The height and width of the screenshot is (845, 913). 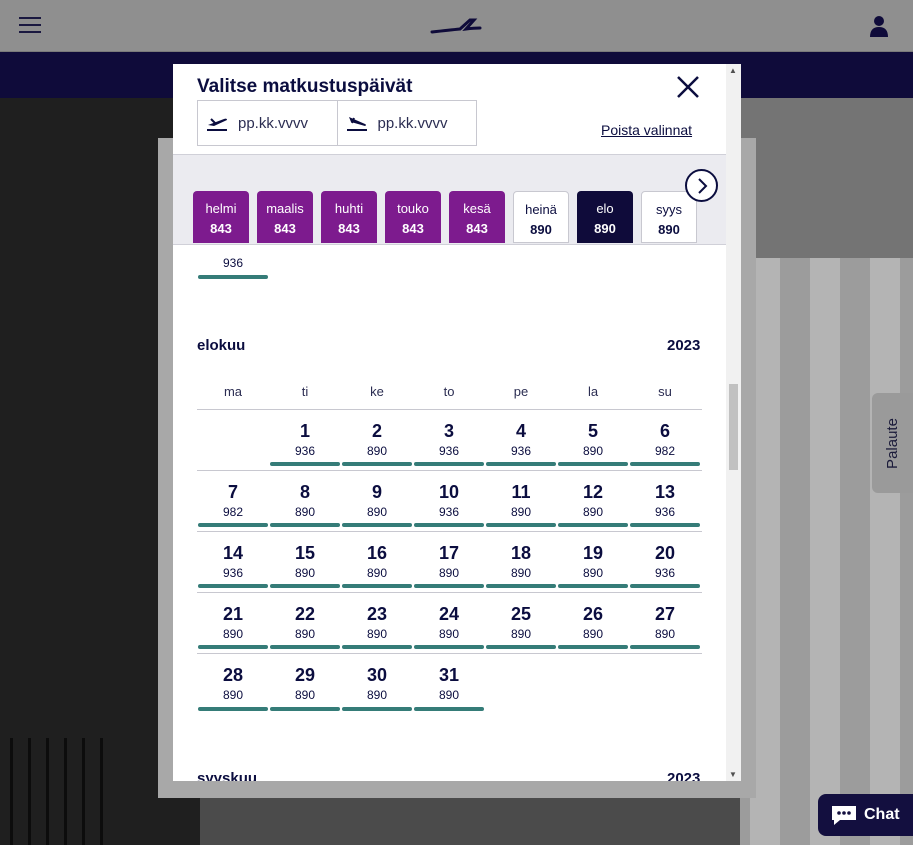 What do you see at coordinates (448, 431) in the screenshot?
I see `day-number: 3` at bounding box center [448, 431].